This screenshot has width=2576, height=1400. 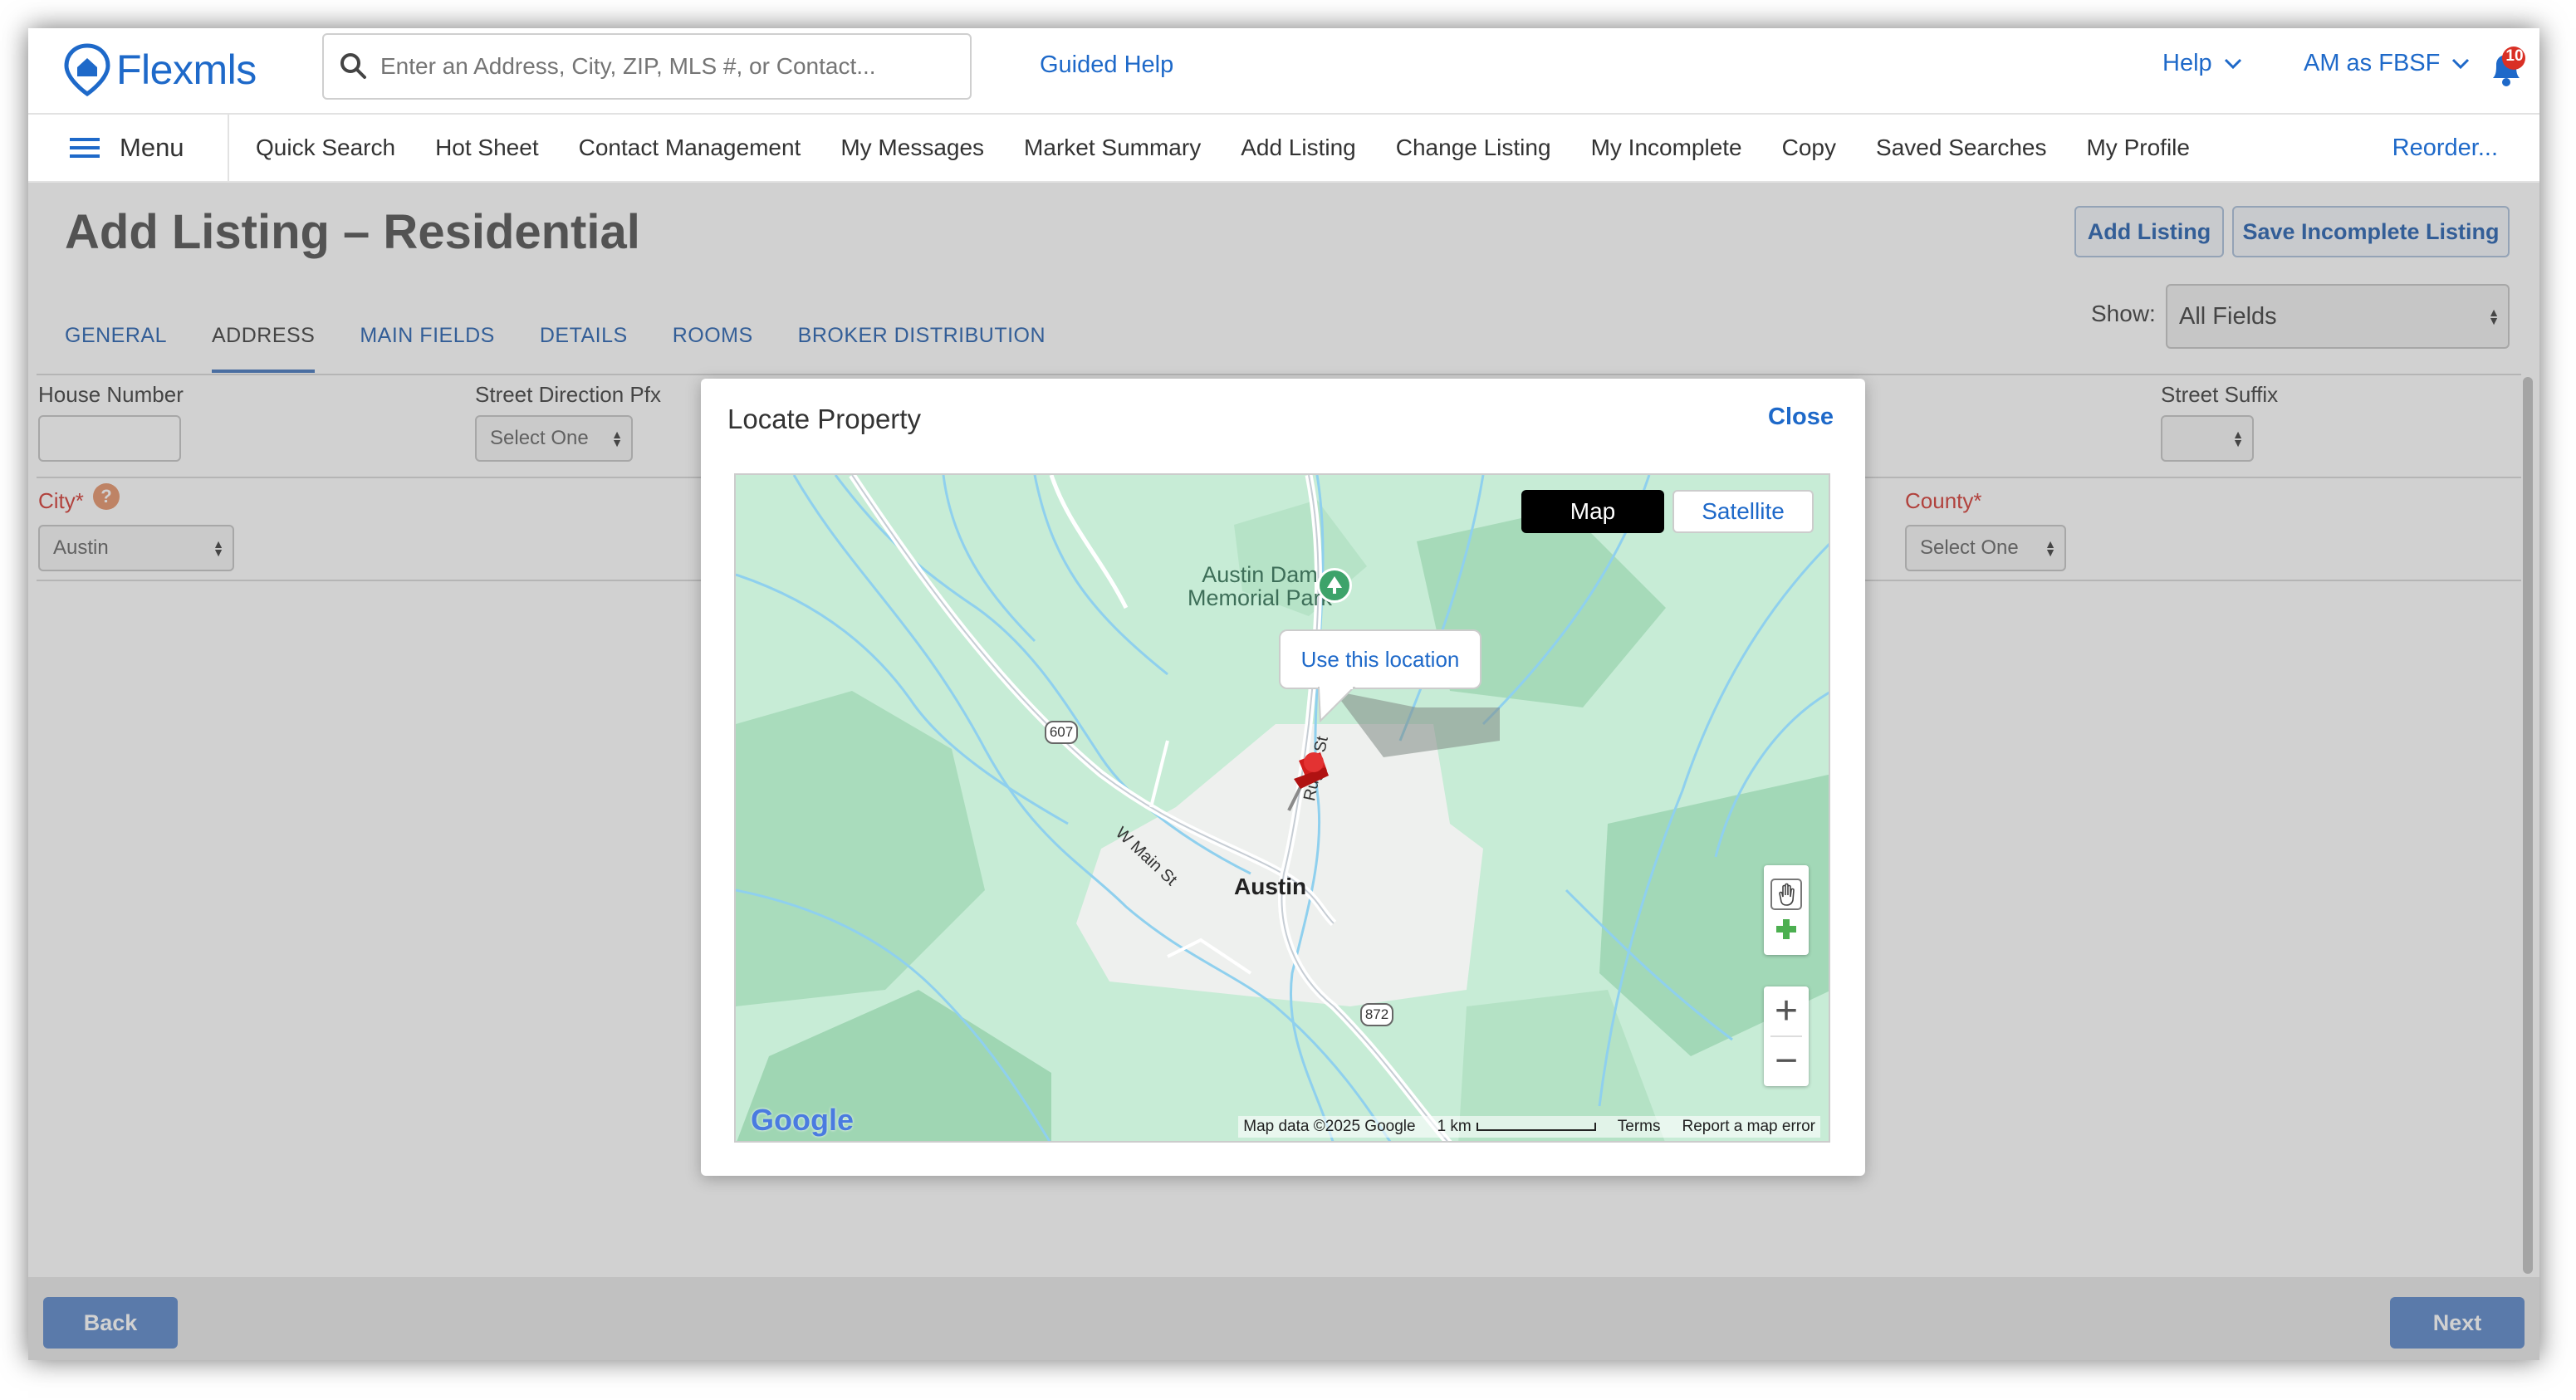 What do you see at coordinates (2137, 148) in the screenshot?
I see `nav-my-profile: My Profile` at bounding box center [2137, 148].